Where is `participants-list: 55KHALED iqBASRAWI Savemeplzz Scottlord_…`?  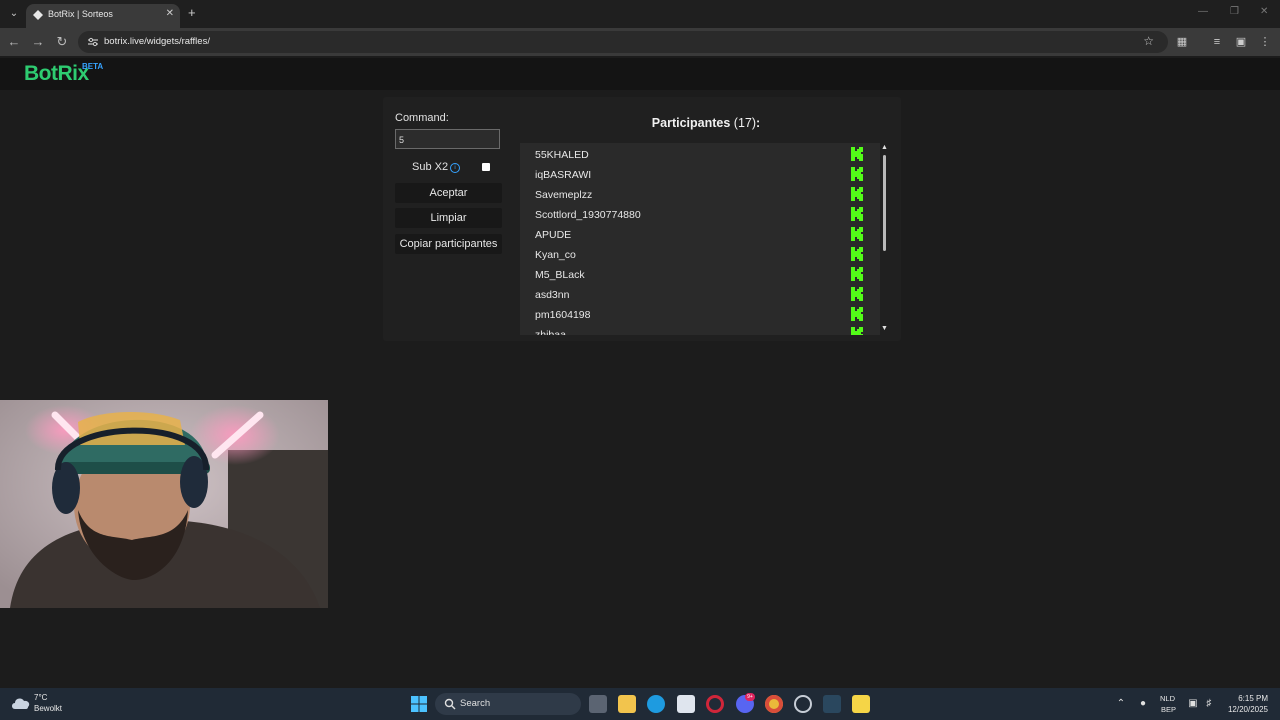
participants-list: 55KHALED iqBASRAWI Savemeplzz Scottlord_… is located at coordinates (700, 239).